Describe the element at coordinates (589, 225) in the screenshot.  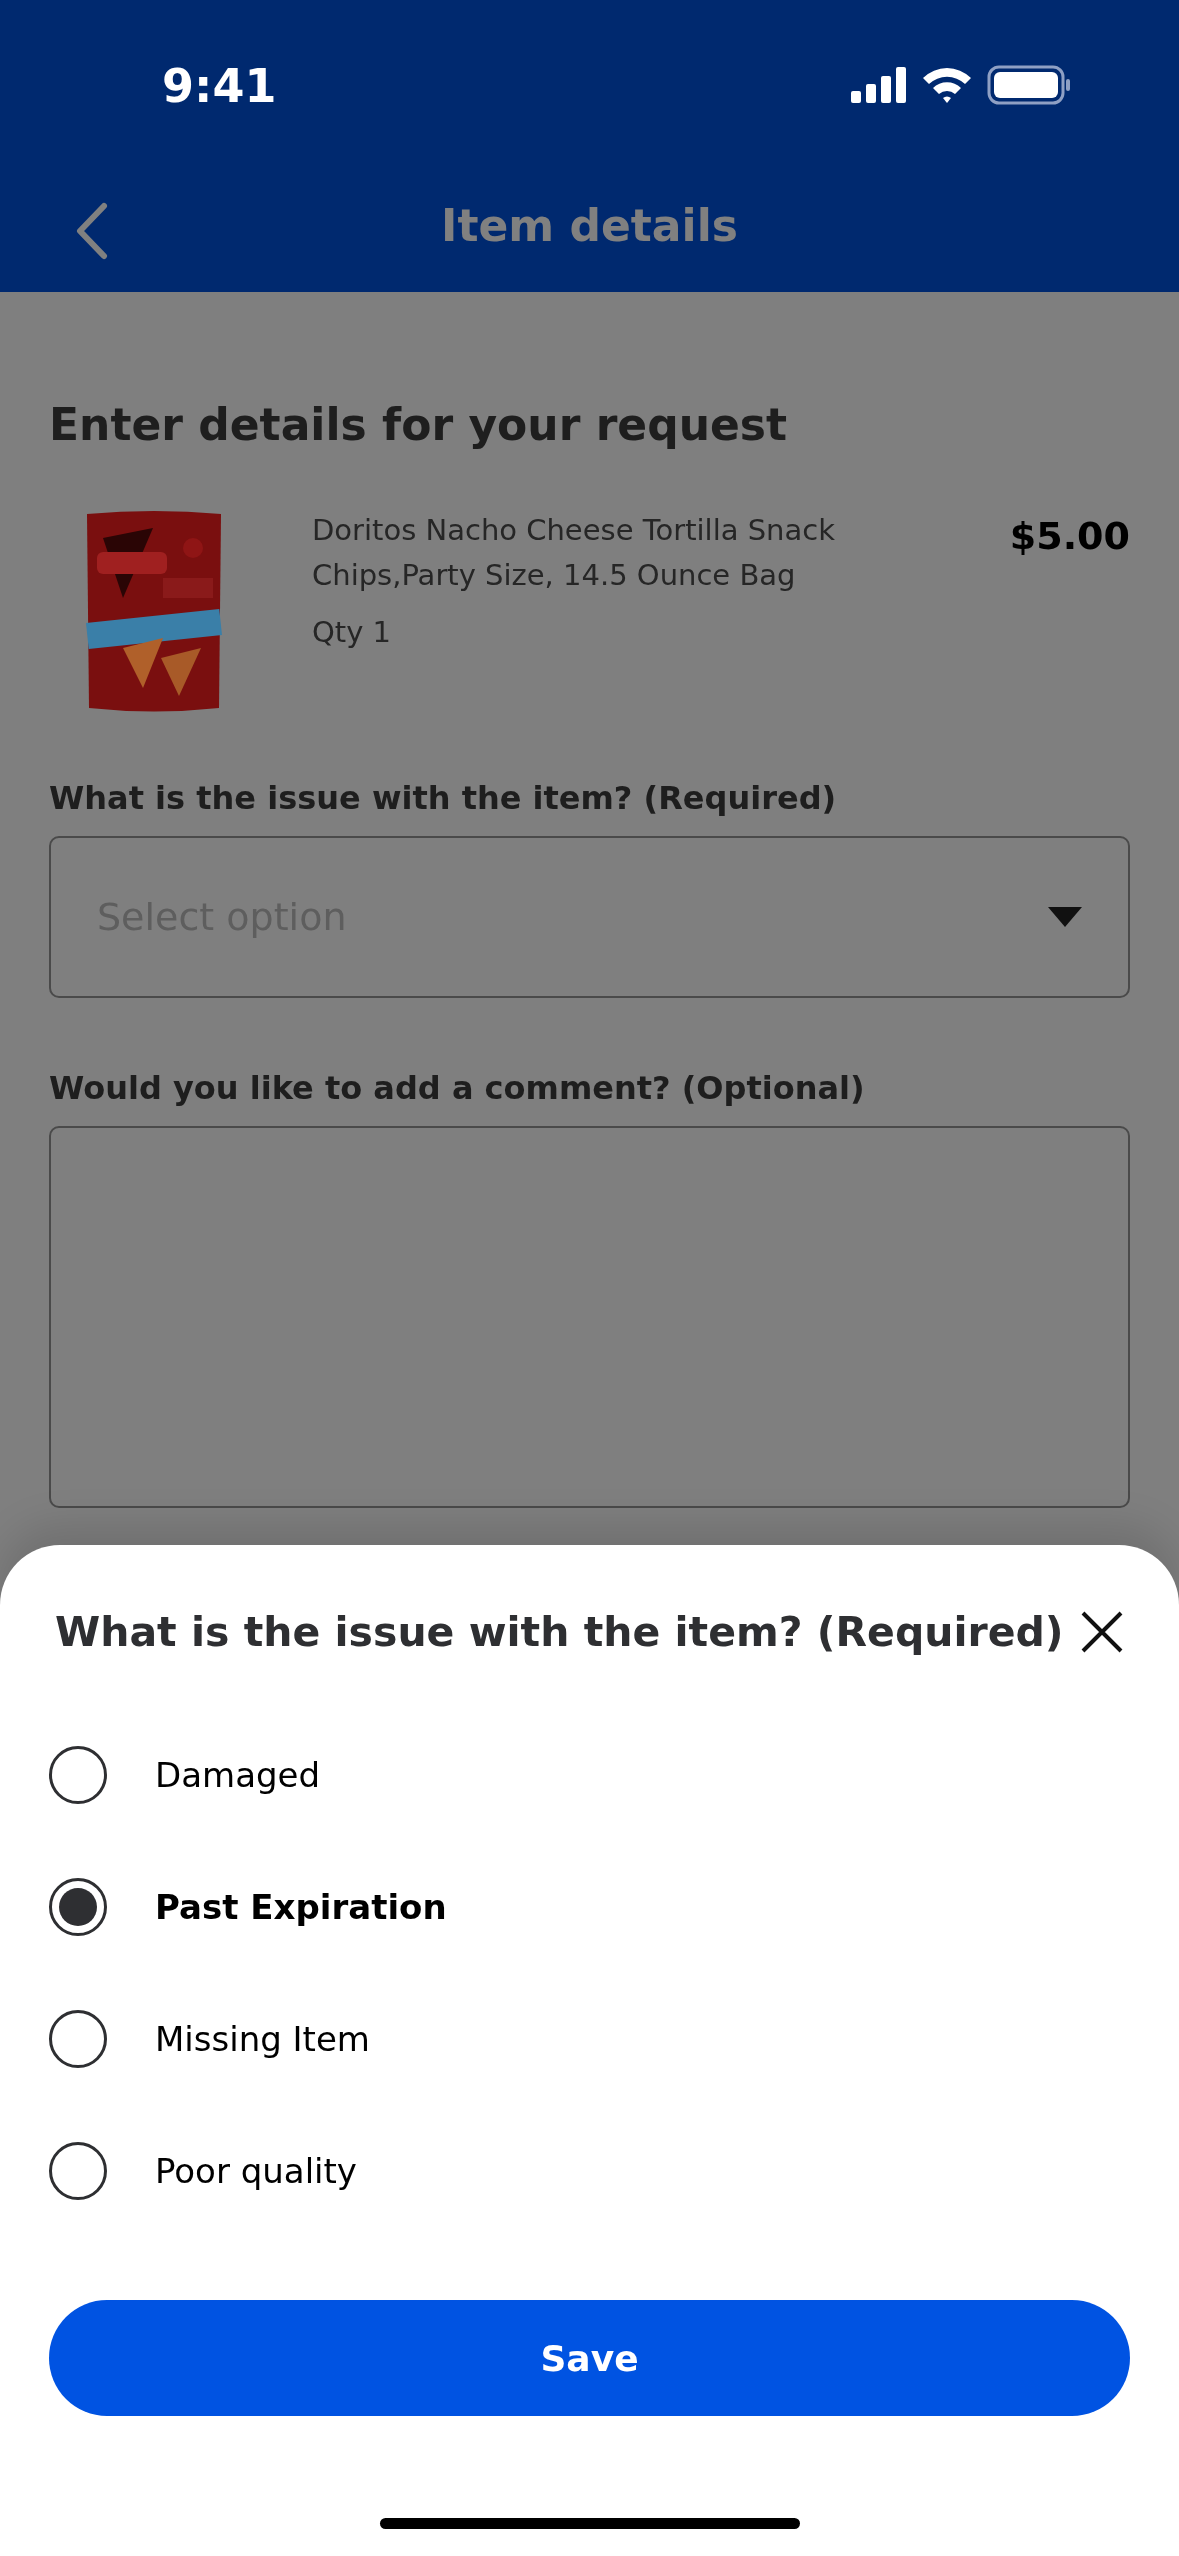
I see `page-title: Item details` at that location.